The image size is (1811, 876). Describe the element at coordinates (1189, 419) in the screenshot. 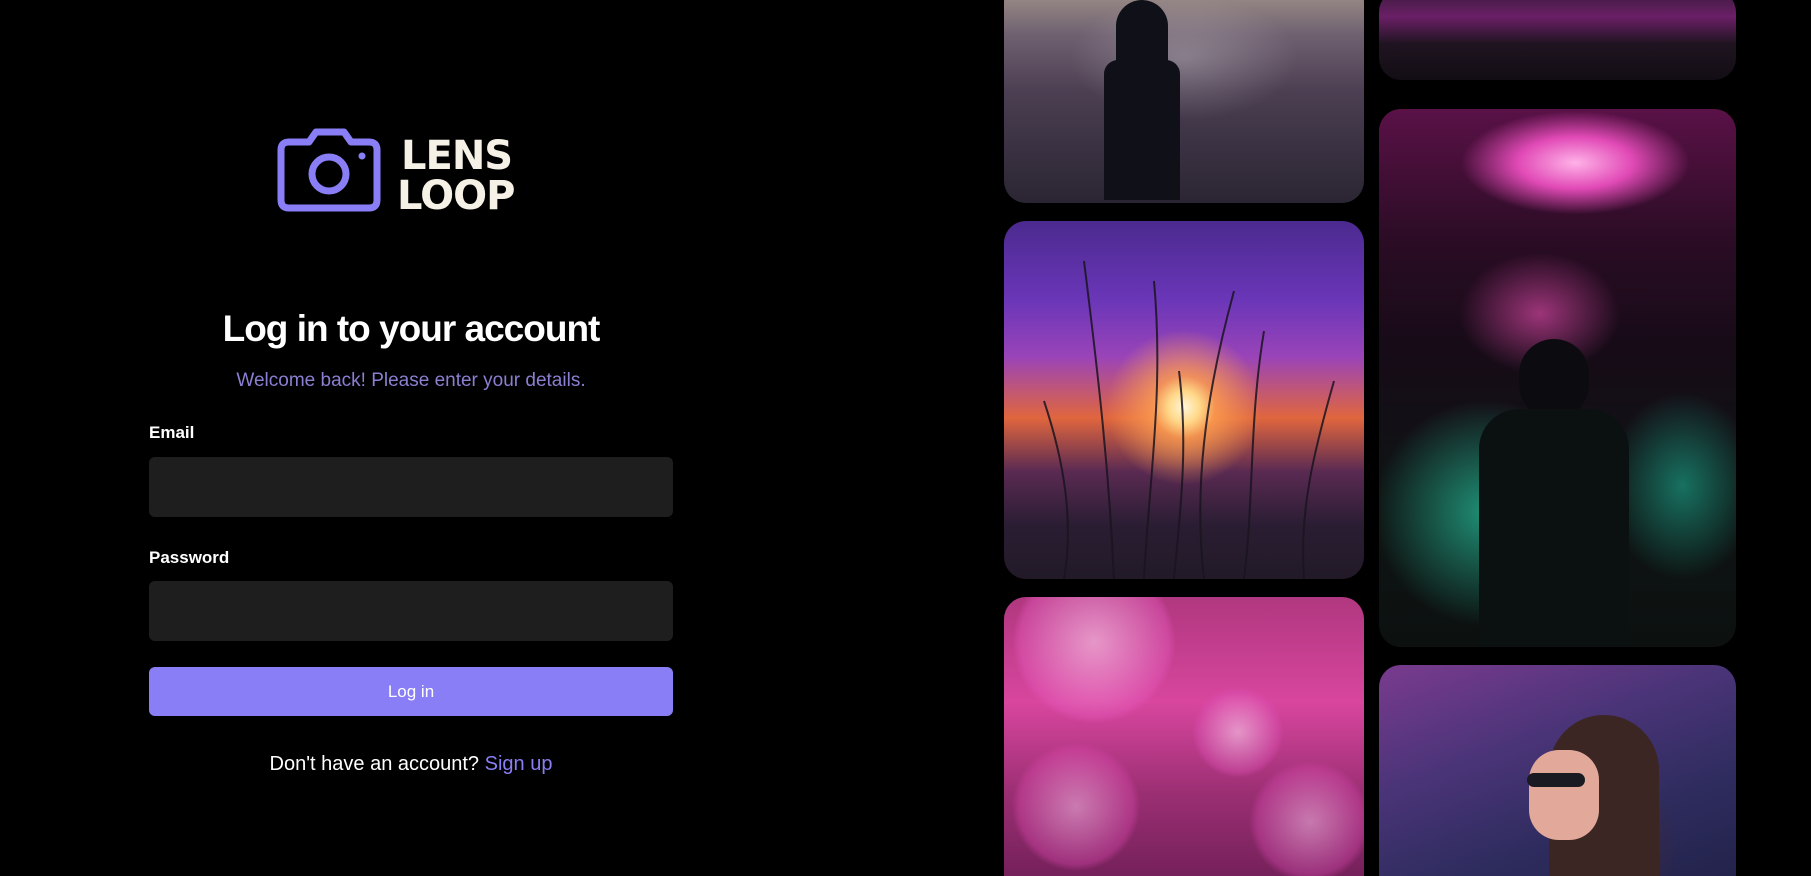

I see `plant-stems-decoration` at that location.